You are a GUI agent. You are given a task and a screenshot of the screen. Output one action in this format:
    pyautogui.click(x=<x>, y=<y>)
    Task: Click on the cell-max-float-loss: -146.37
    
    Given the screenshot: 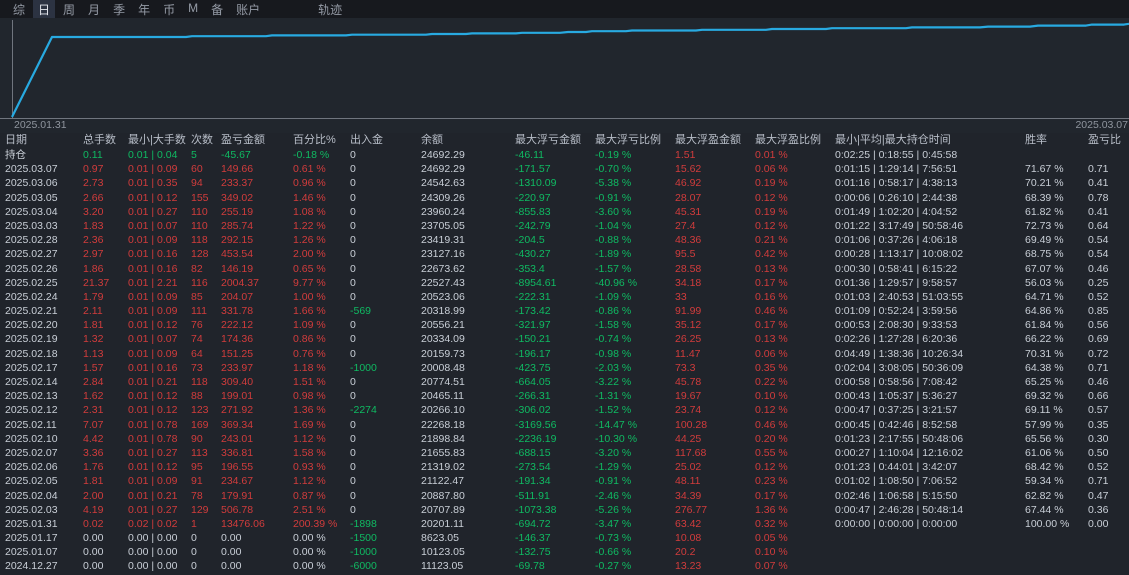 What is the action you would take?
    pyautogui.click(x=533, y=538)
    